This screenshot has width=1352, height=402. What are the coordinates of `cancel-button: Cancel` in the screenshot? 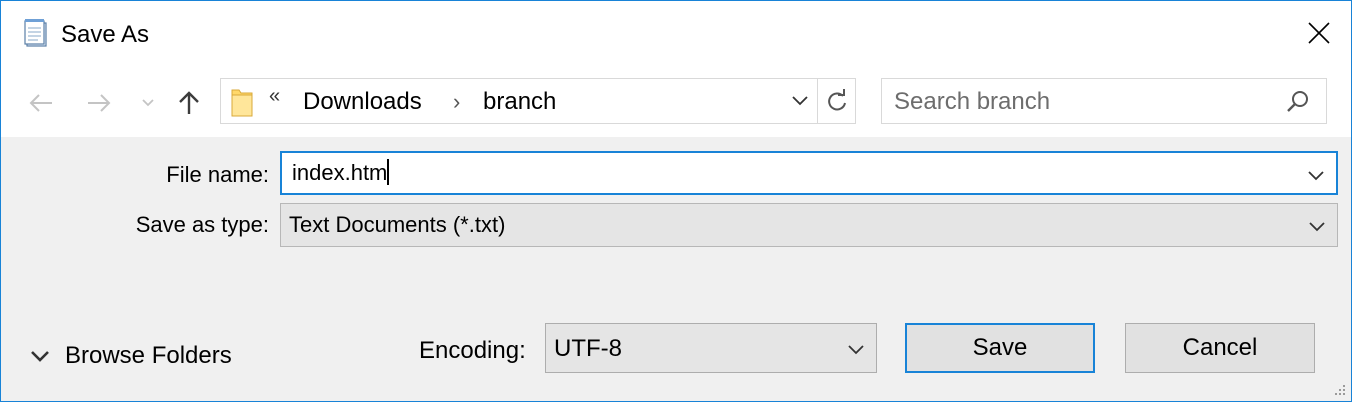 It's located at (1220, 348).